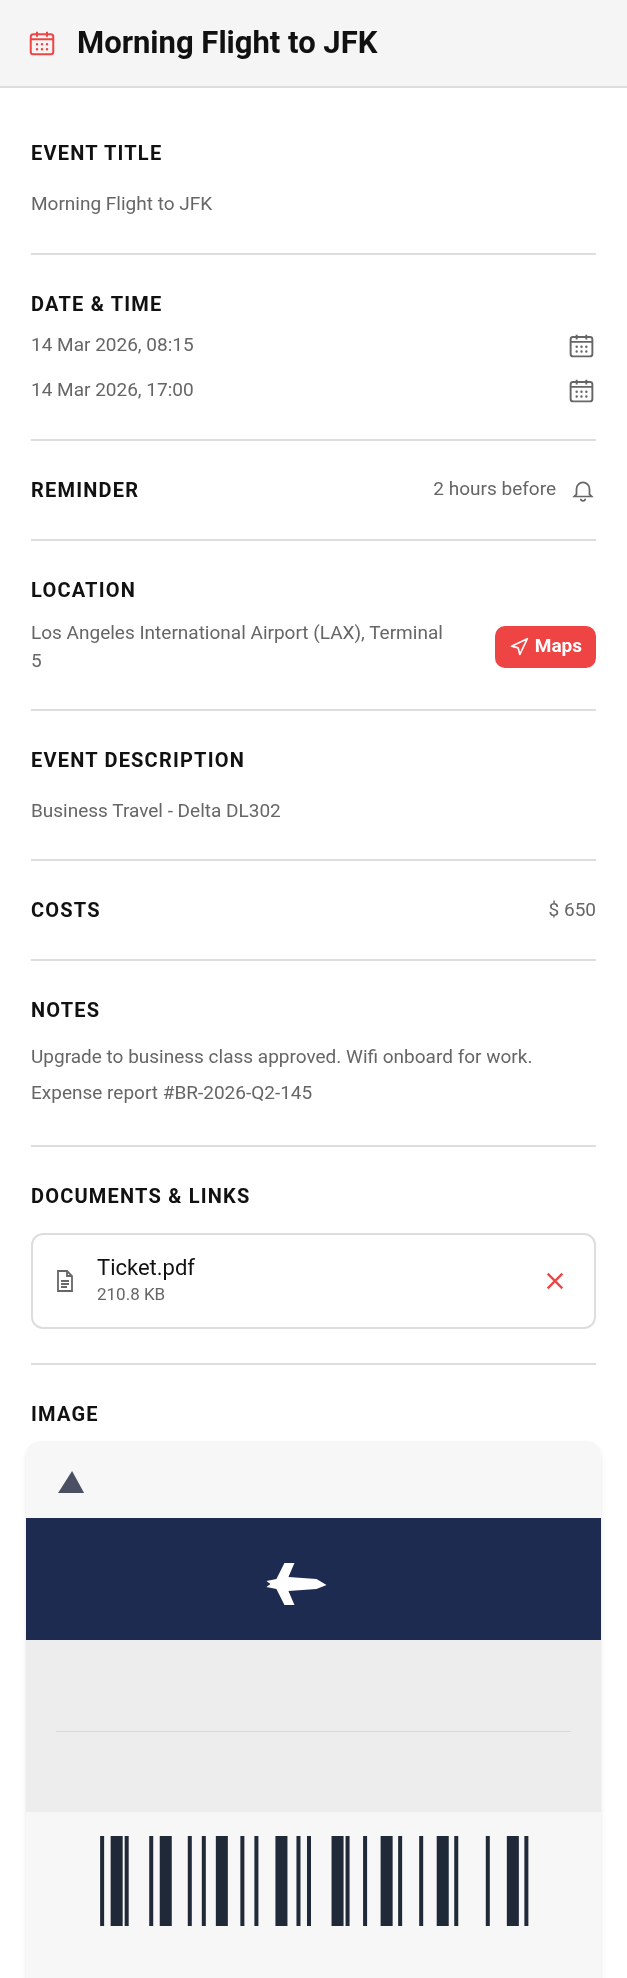 This screenshot has height=1978, width=627. What do you see at coordinates (518, 646) in the screenshot?
I see `navigation-arrow-icon` at bounding box center [518, 646].